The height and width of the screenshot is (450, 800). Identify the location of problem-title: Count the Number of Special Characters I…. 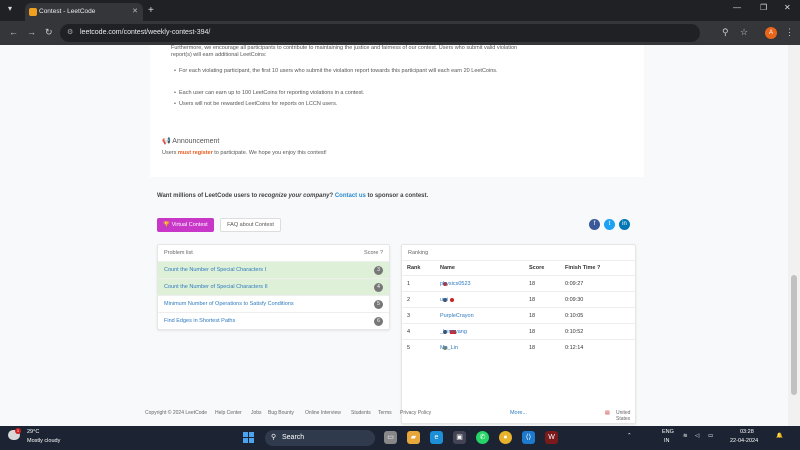
(216, 287).